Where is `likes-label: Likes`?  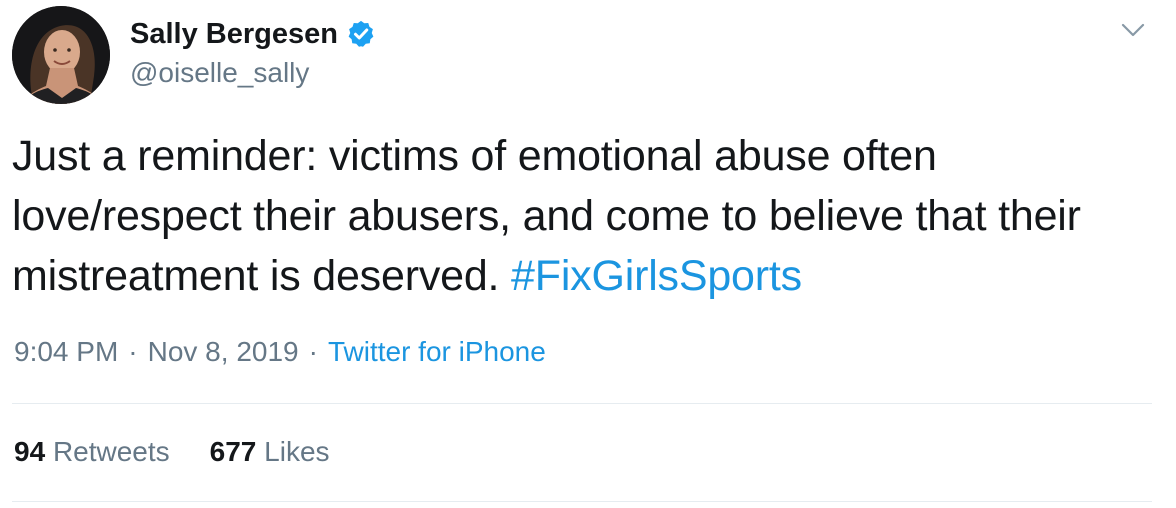
likes-label: Likes is located at coordinates (297, 451).